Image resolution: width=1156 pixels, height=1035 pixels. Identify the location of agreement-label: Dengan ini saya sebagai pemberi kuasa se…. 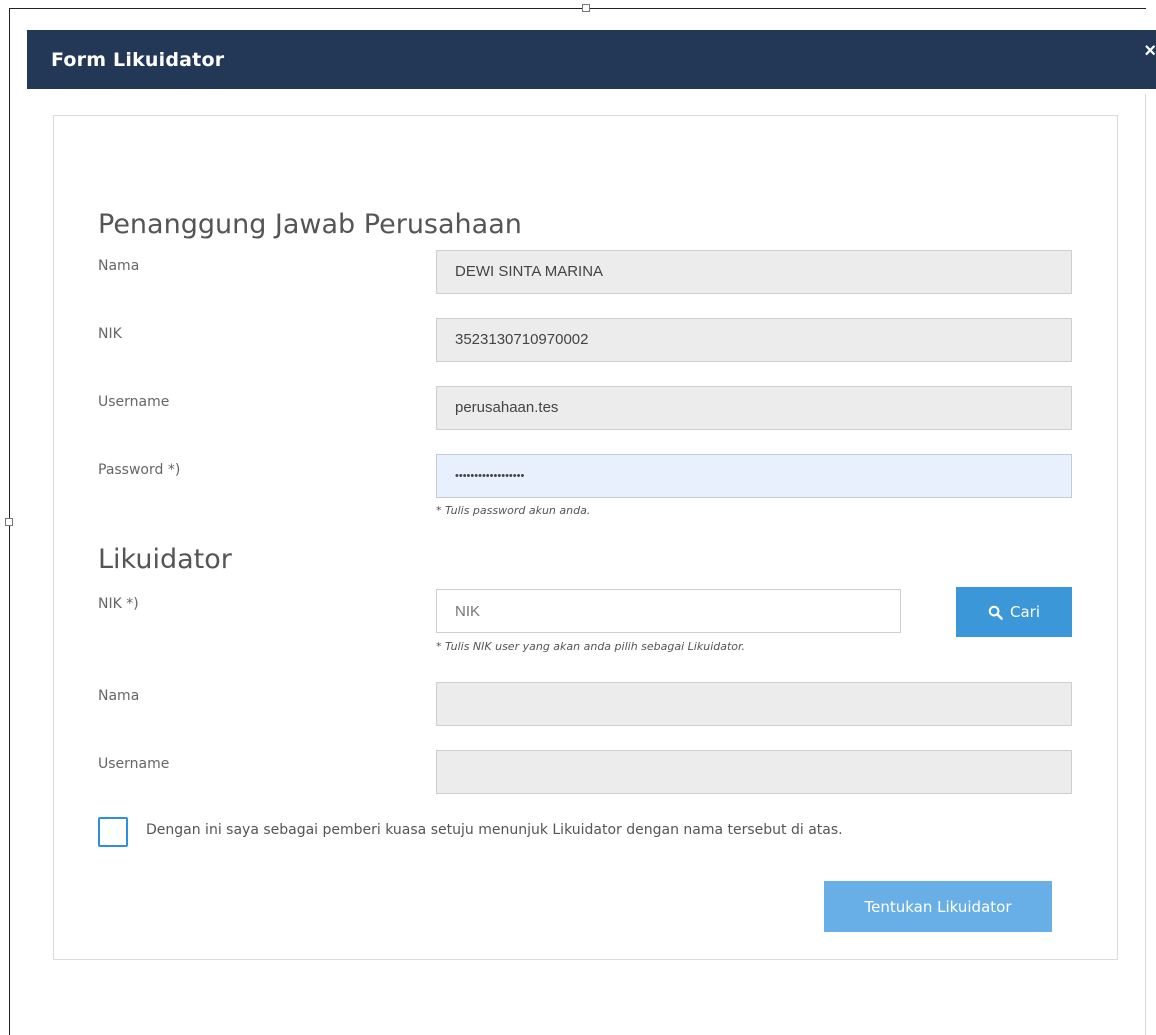
(494, 830).